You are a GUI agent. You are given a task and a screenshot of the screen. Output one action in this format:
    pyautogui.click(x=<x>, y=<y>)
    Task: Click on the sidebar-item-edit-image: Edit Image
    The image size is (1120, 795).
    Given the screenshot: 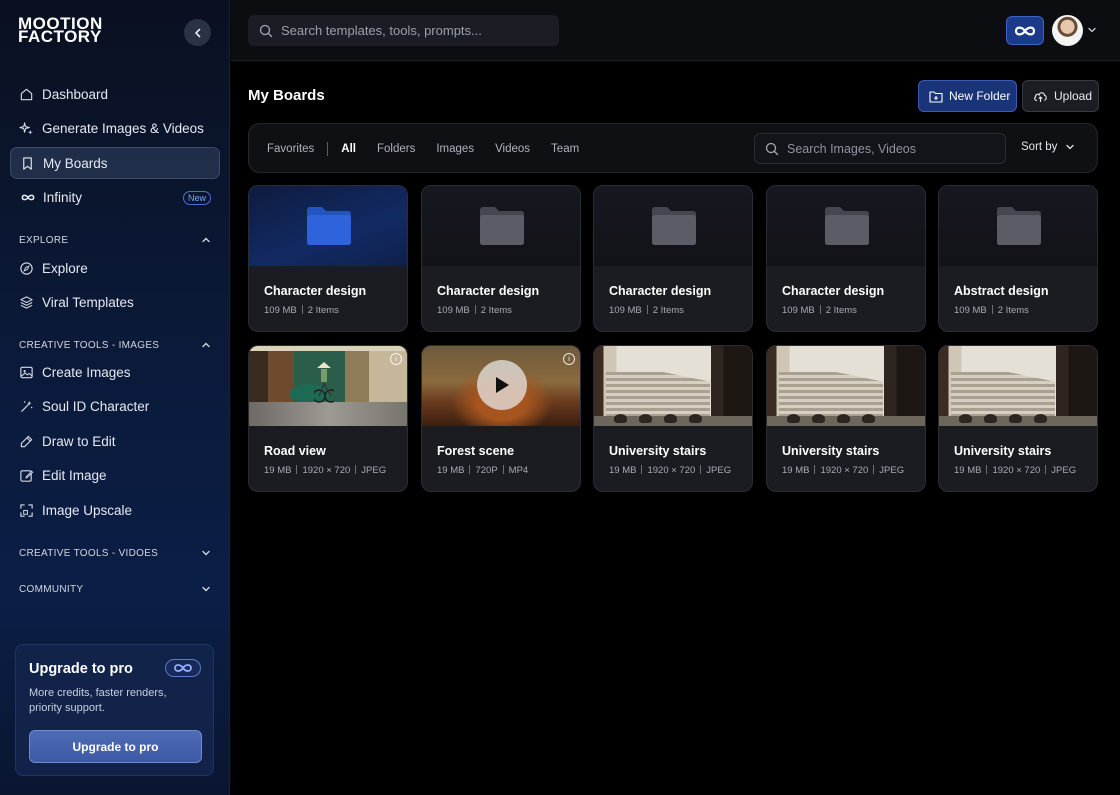 What is the action you would take?
    pyautogui.click(x=115, y=476)
    